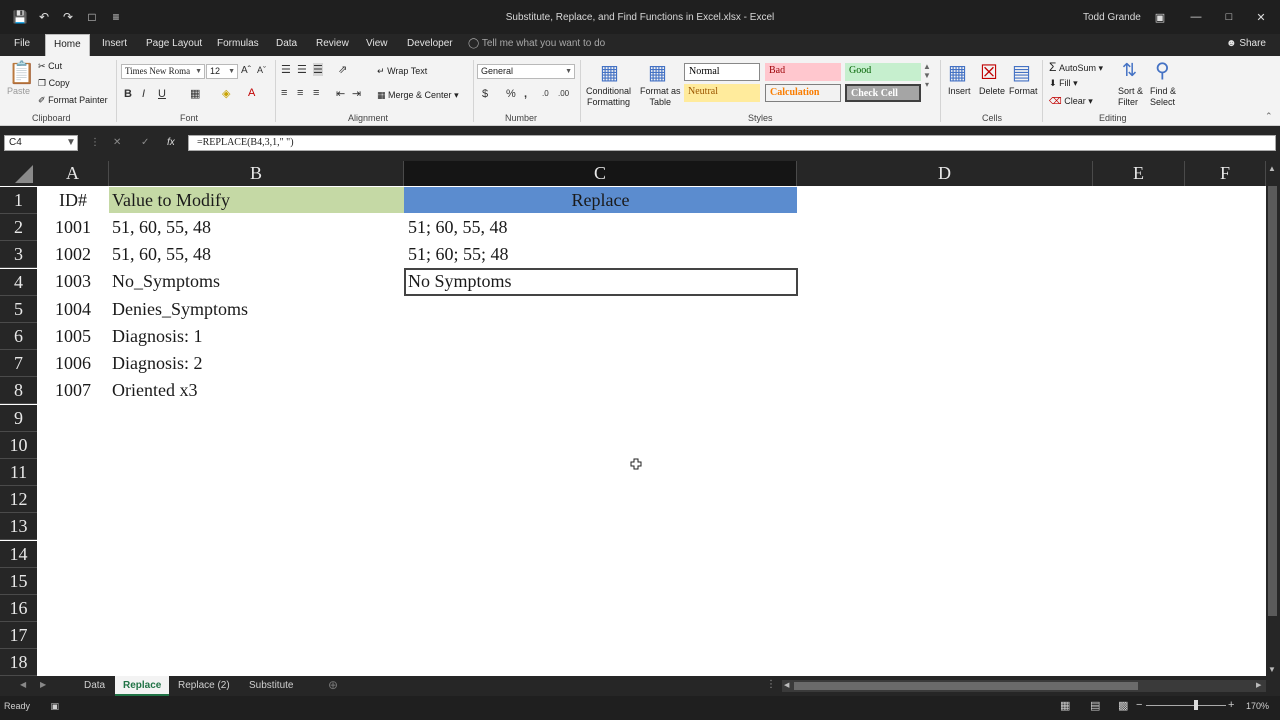 The image size is (1280, 720). I want to click on more-options-icon: ⋮, so click(95, 142).